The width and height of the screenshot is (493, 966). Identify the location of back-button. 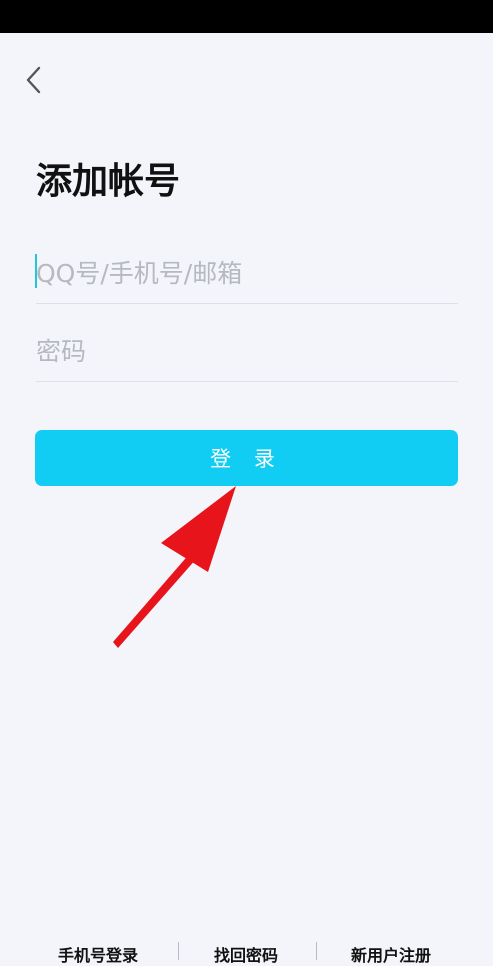
(34, 80).